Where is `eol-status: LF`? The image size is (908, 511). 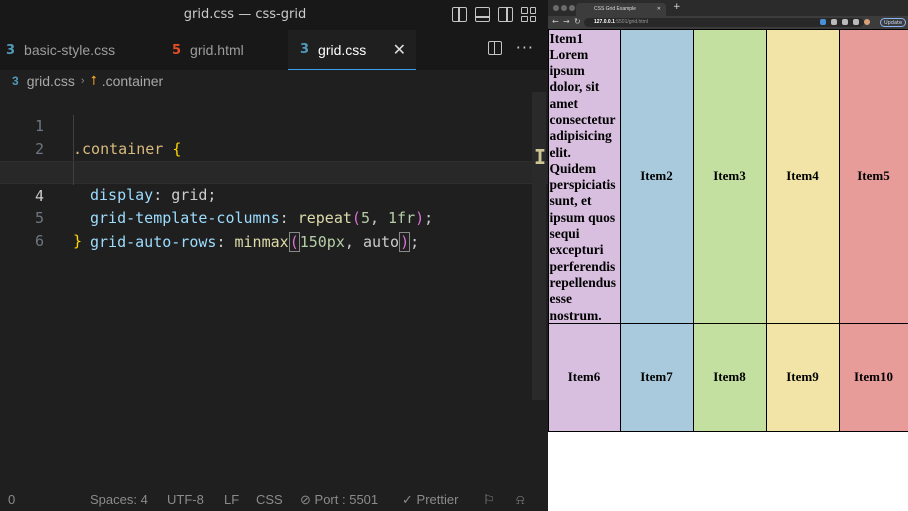 eol-status: LF is located at coordinates (231, 499).